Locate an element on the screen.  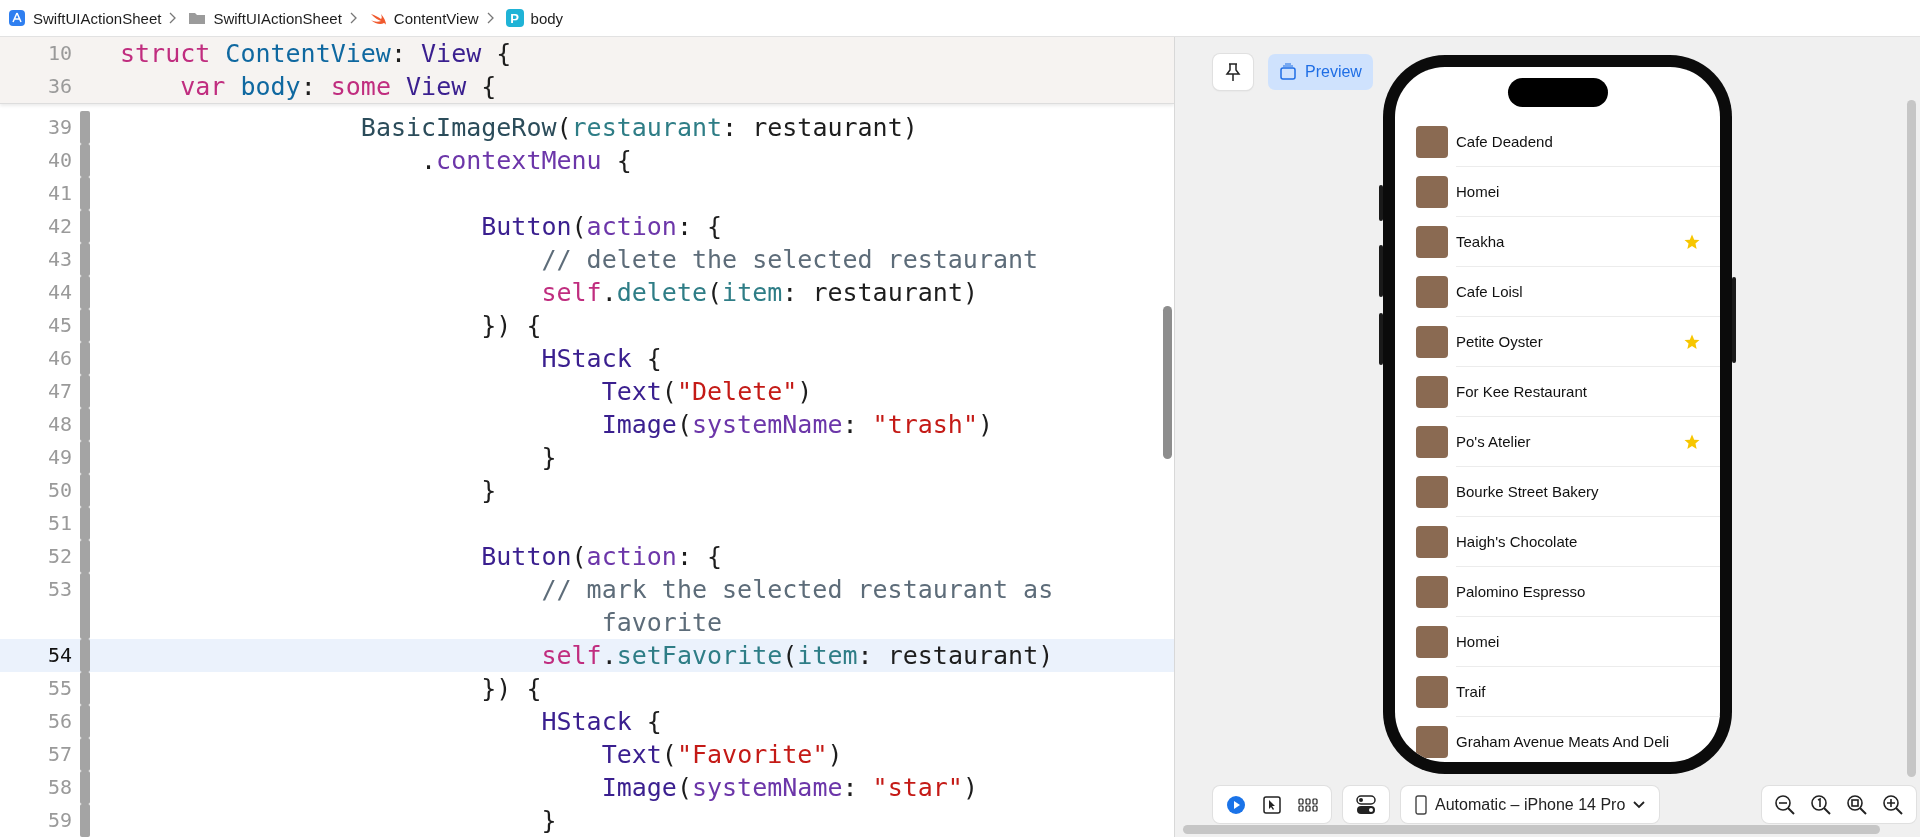
restaurant-name: Cafe Loisl is located at coordinates (1578, 291).